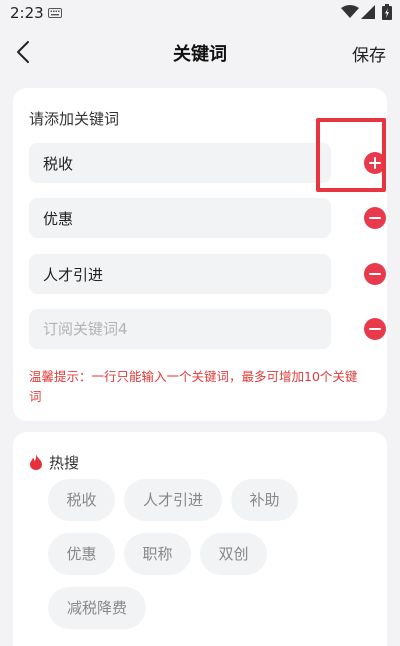 The height and width of the screenshot is (646, 400). I want to click on nav-bar: 关键词 保存, so click(200, 53).